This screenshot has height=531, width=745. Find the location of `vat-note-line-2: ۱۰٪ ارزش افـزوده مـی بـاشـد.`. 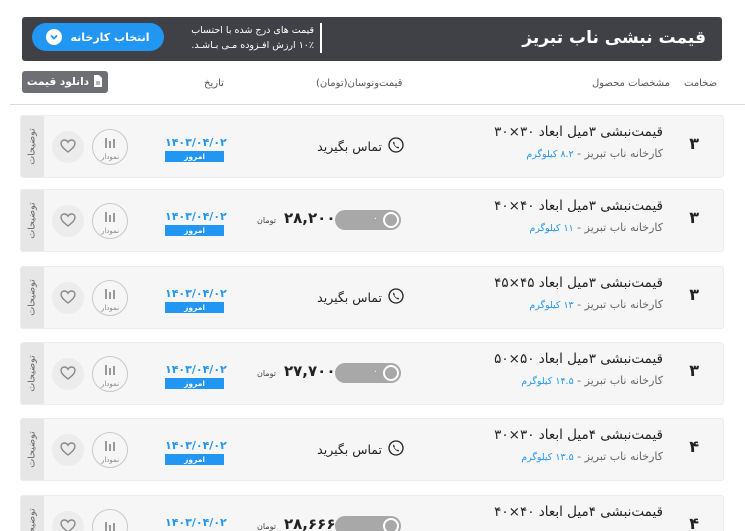

vat-note-line-2: ۱۰٪ ارزش افـزوده مـی بـاشـد. is located at coordinates (252, 45).